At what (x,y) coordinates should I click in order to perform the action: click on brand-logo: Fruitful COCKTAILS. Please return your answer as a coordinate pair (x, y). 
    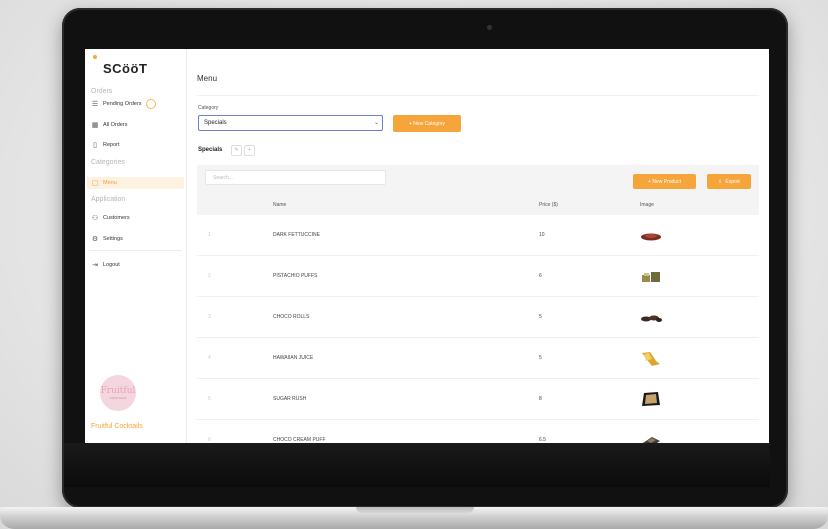
    Looking at the image, I should click on (118, 393).